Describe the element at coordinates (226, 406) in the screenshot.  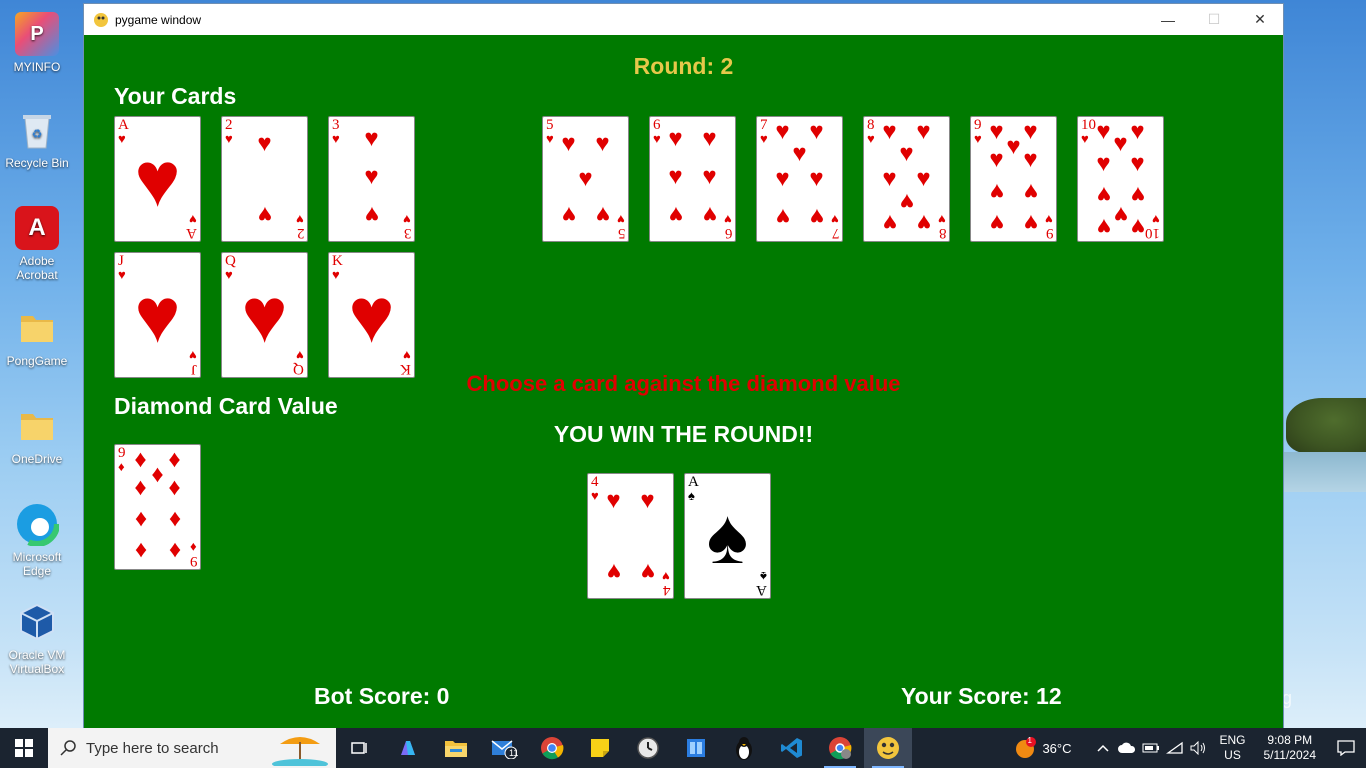
I see `diamond-card-heading: Diamond Card Value` at that location.